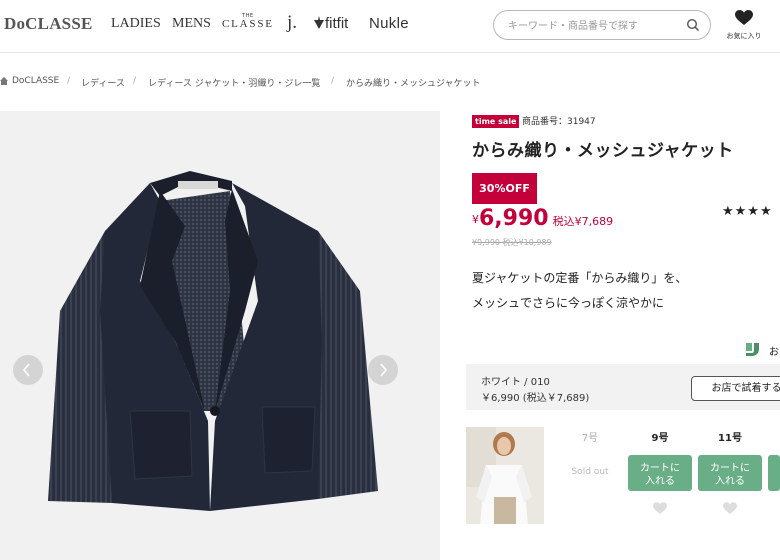 The image size is (780, 560). I want to click on price-tax: 税込¥7,689, so click(583, 221).